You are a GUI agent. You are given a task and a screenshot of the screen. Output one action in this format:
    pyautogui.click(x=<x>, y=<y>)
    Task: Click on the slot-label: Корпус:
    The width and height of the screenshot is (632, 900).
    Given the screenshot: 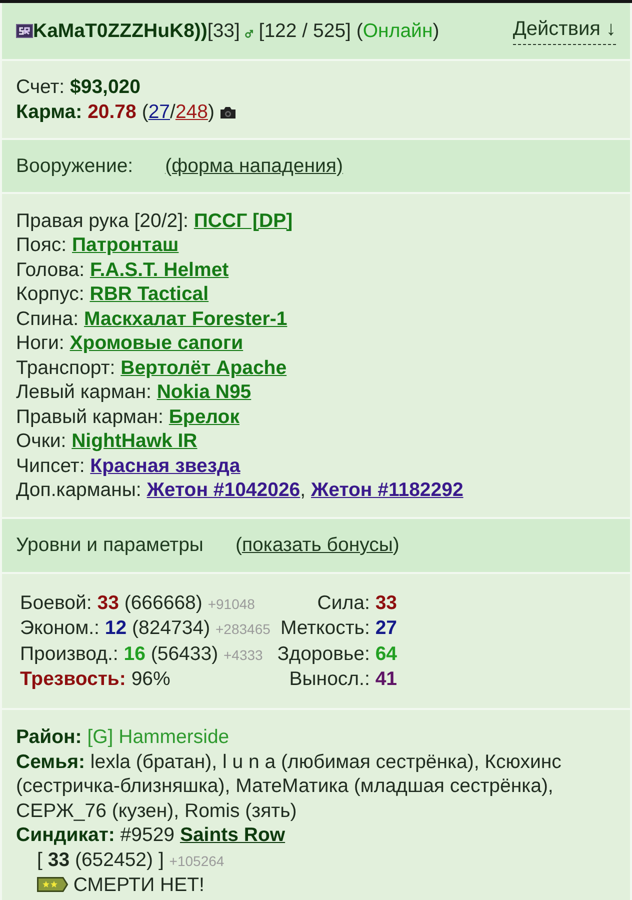 What is the action you would take?
    pyautogui.click(x=50, y=294)
    